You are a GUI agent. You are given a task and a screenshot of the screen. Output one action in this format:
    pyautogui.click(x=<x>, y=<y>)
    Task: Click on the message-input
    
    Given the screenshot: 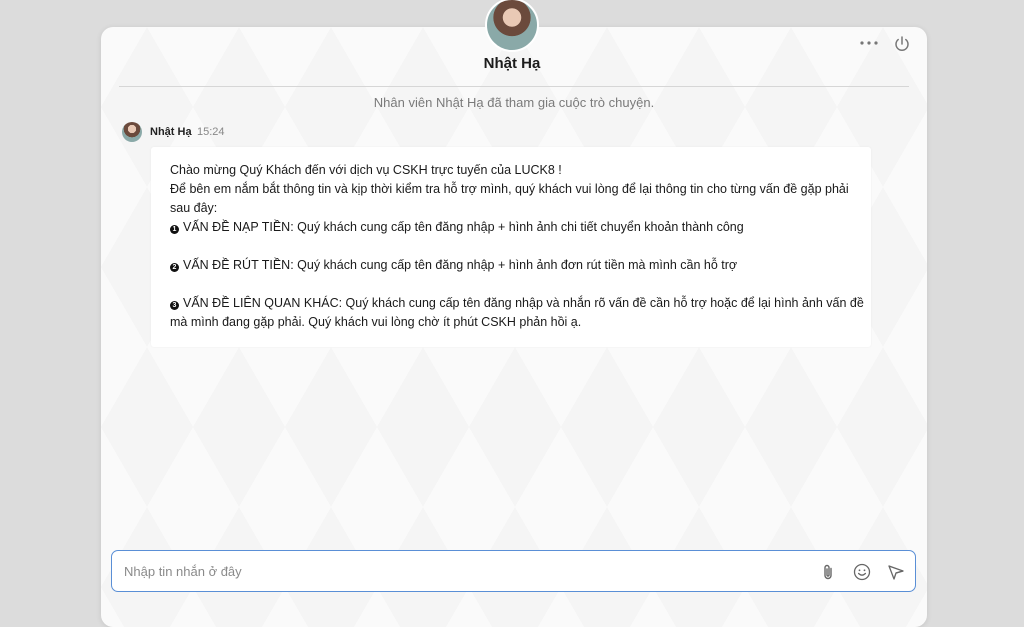 What is the action you would take?
    pyautogui.click(x=464, y=571)
    